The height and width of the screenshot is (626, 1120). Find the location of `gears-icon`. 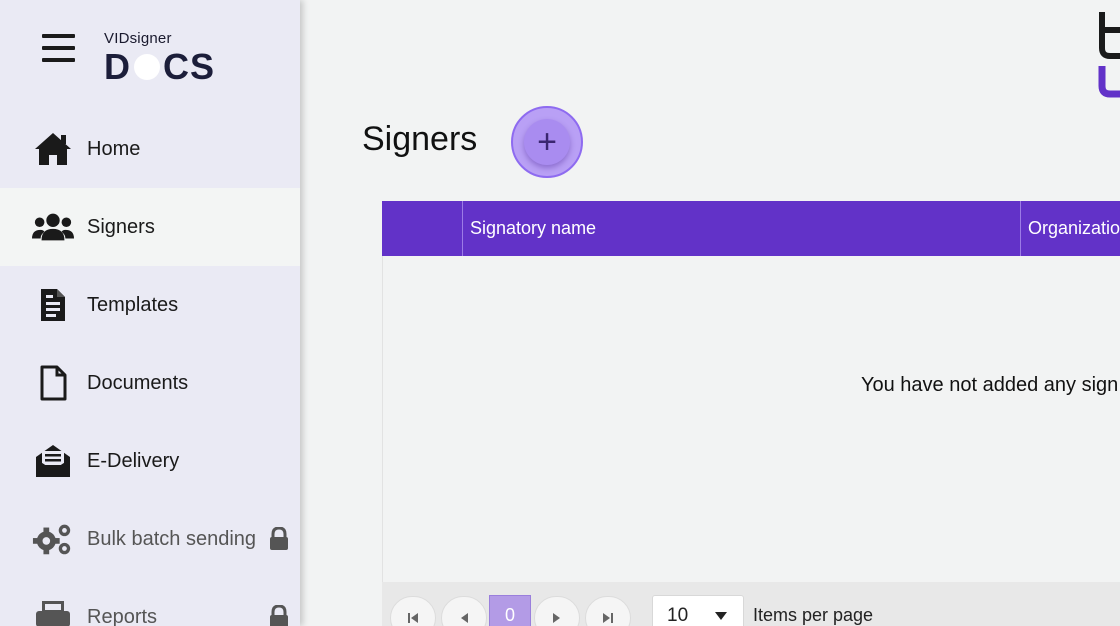

gears-icon is located at coordinates (53, 539).